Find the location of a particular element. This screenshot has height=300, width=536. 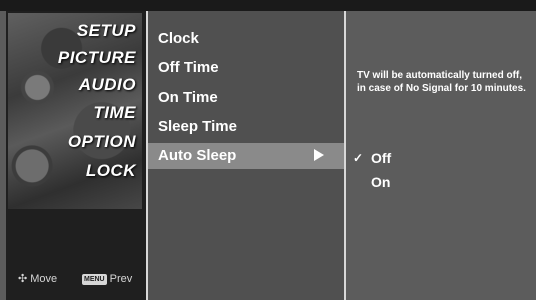

move-hint-label: Move is located at coordinates (44, 278).